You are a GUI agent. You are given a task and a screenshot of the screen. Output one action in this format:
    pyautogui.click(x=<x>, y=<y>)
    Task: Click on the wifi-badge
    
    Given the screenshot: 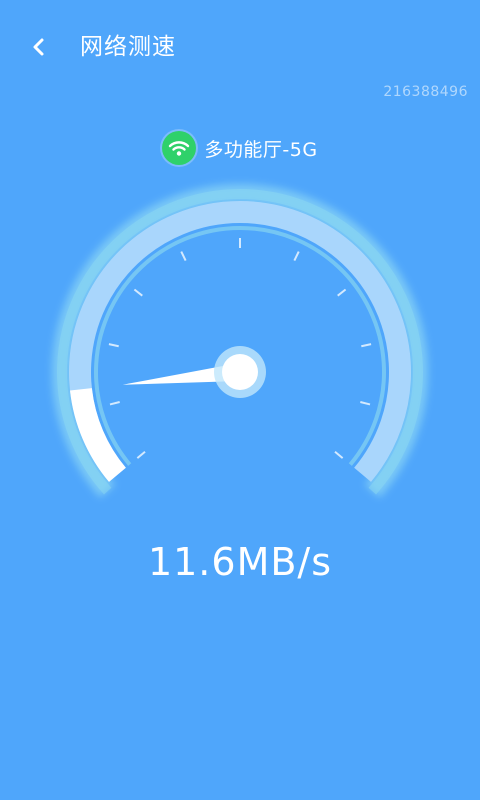 What is the action you would take?
    pyautogui.click(x=179, y=148)
    